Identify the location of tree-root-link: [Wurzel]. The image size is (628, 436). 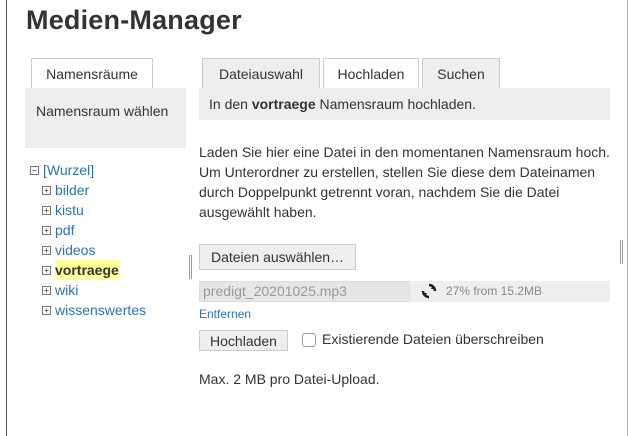
(68, 170).